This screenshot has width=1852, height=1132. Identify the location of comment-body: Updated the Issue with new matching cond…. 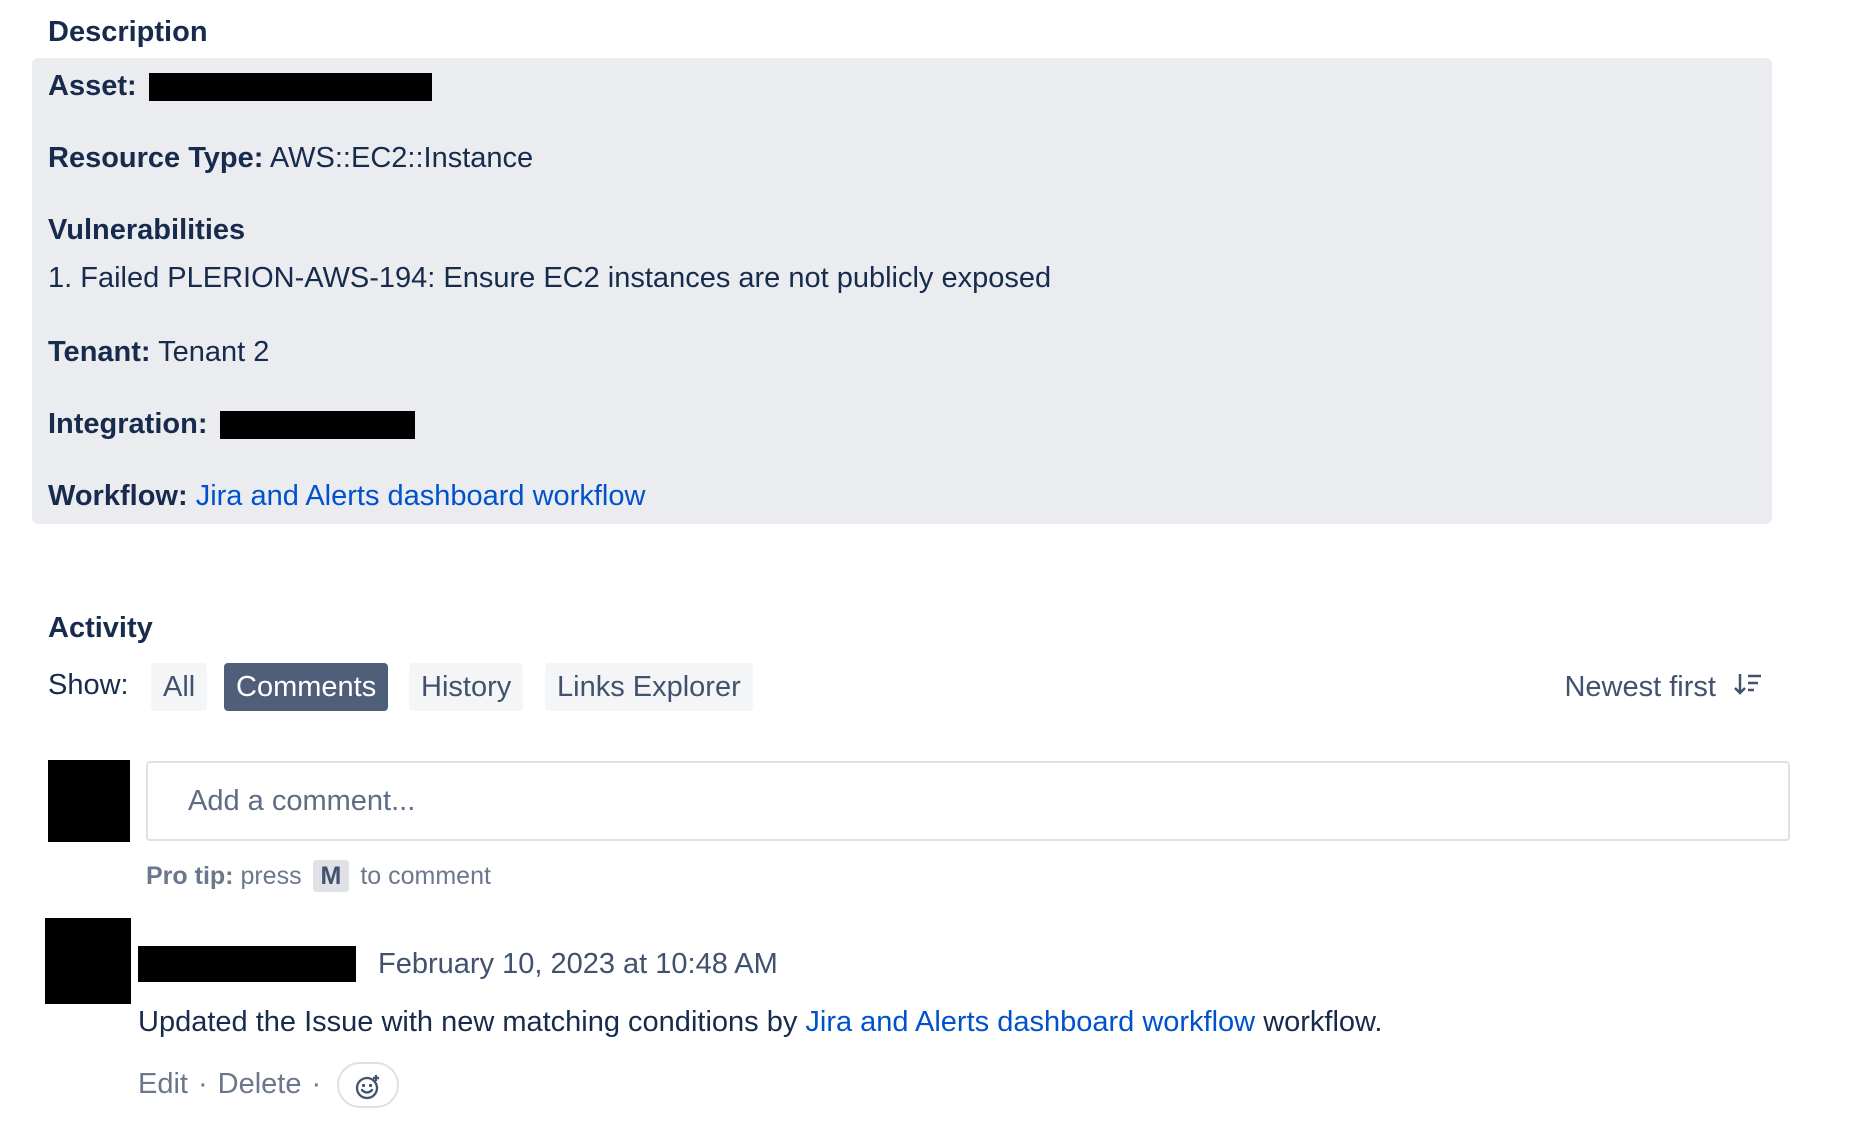
(760, 1022).